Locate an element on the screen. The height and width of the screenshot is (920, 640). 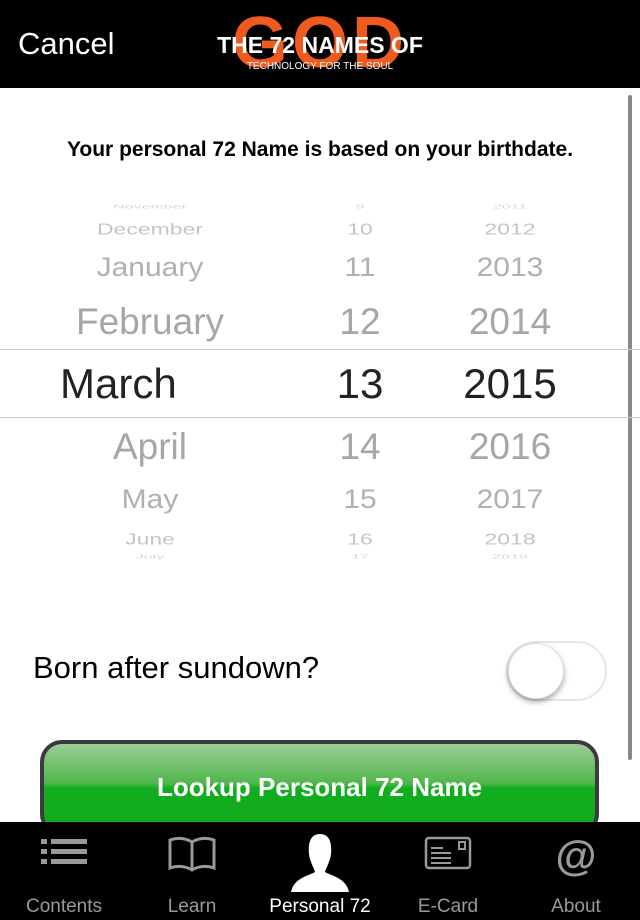
at-icon: @ is located at coordinates (576, 856).